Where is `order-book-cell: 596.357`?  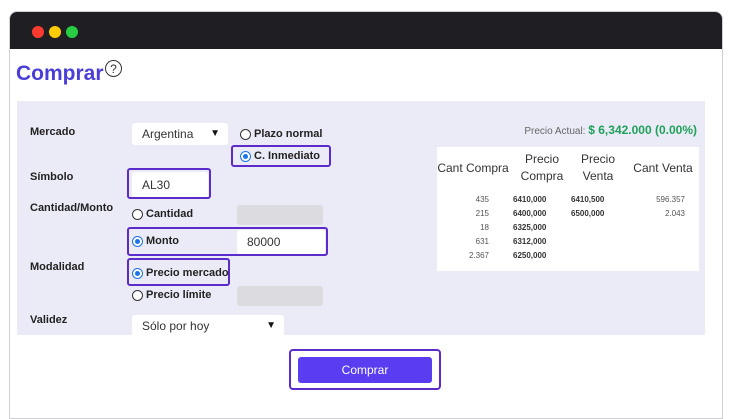 order-book-cell: 596.357 is located at coordinates (670, 199).